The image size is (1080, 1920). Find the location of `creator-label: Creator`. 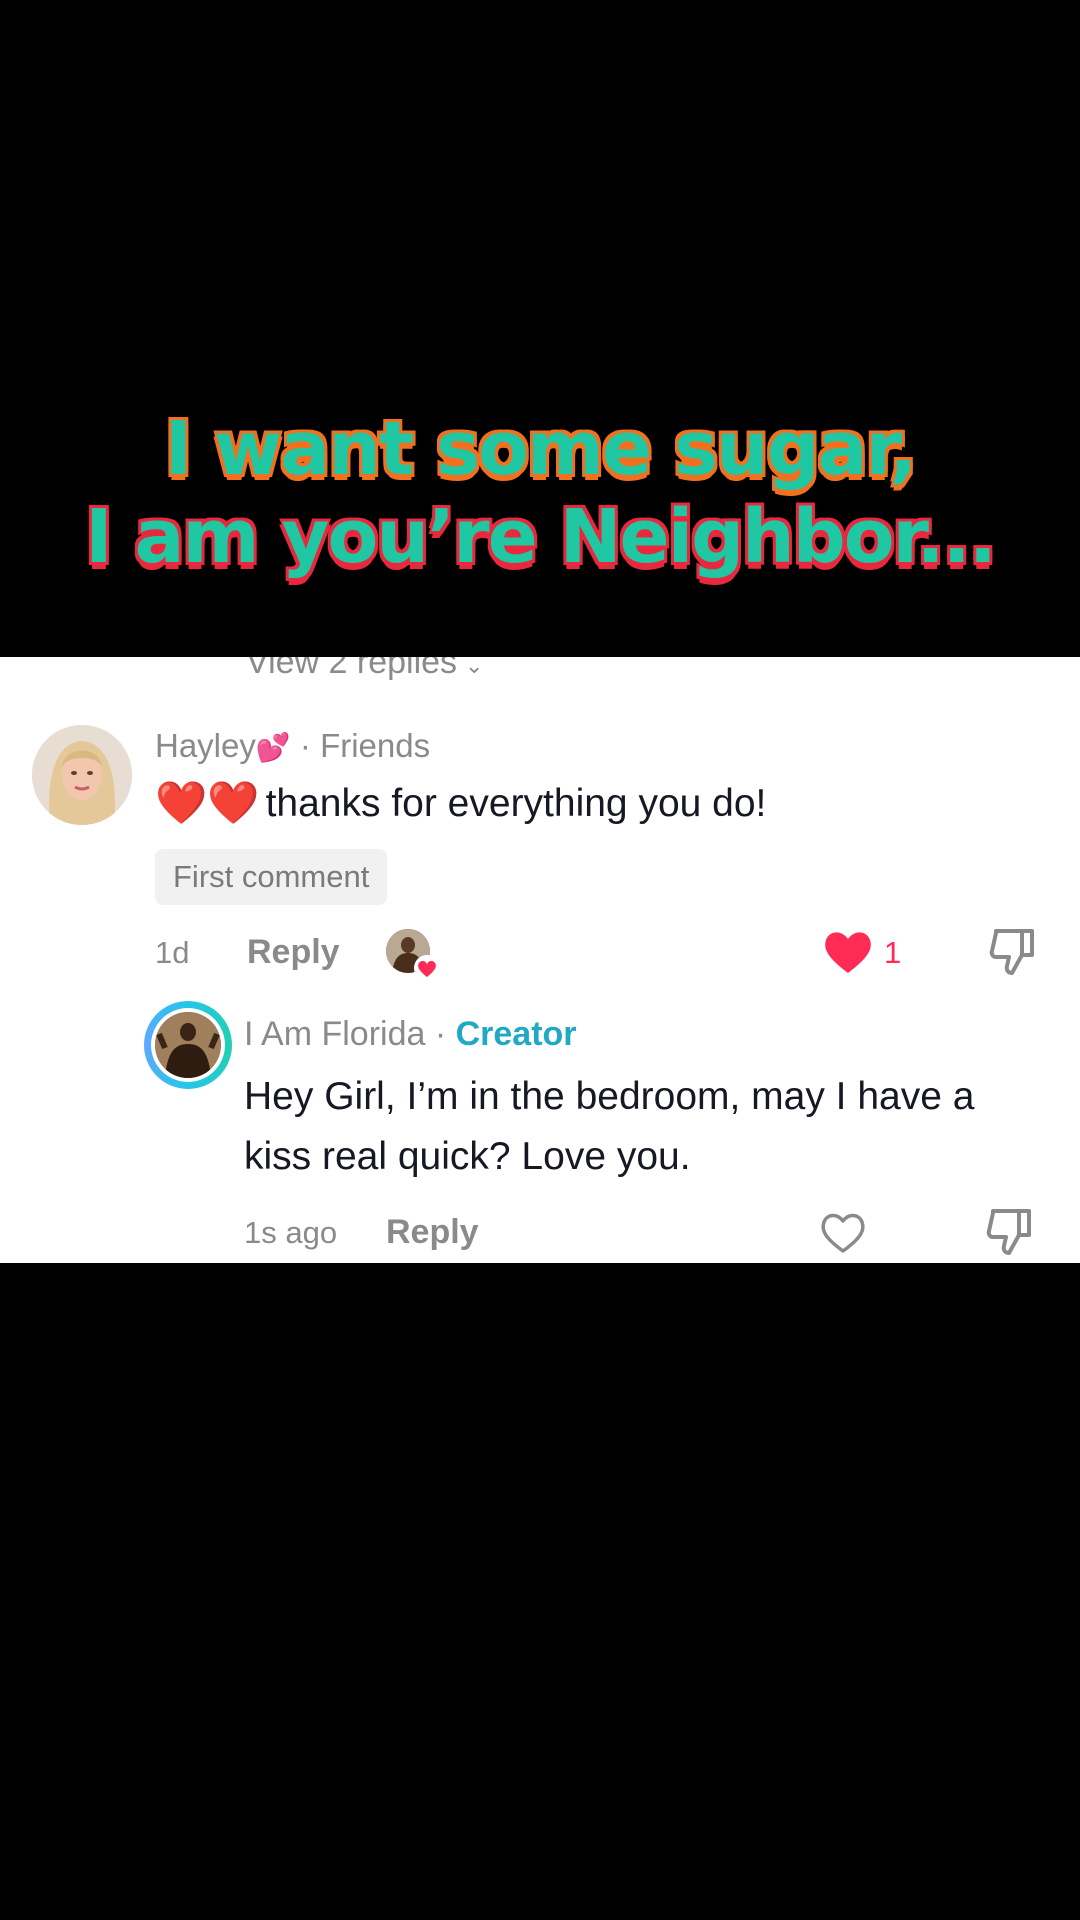

creator-label: Creator is located at coordinates (516, 1034).